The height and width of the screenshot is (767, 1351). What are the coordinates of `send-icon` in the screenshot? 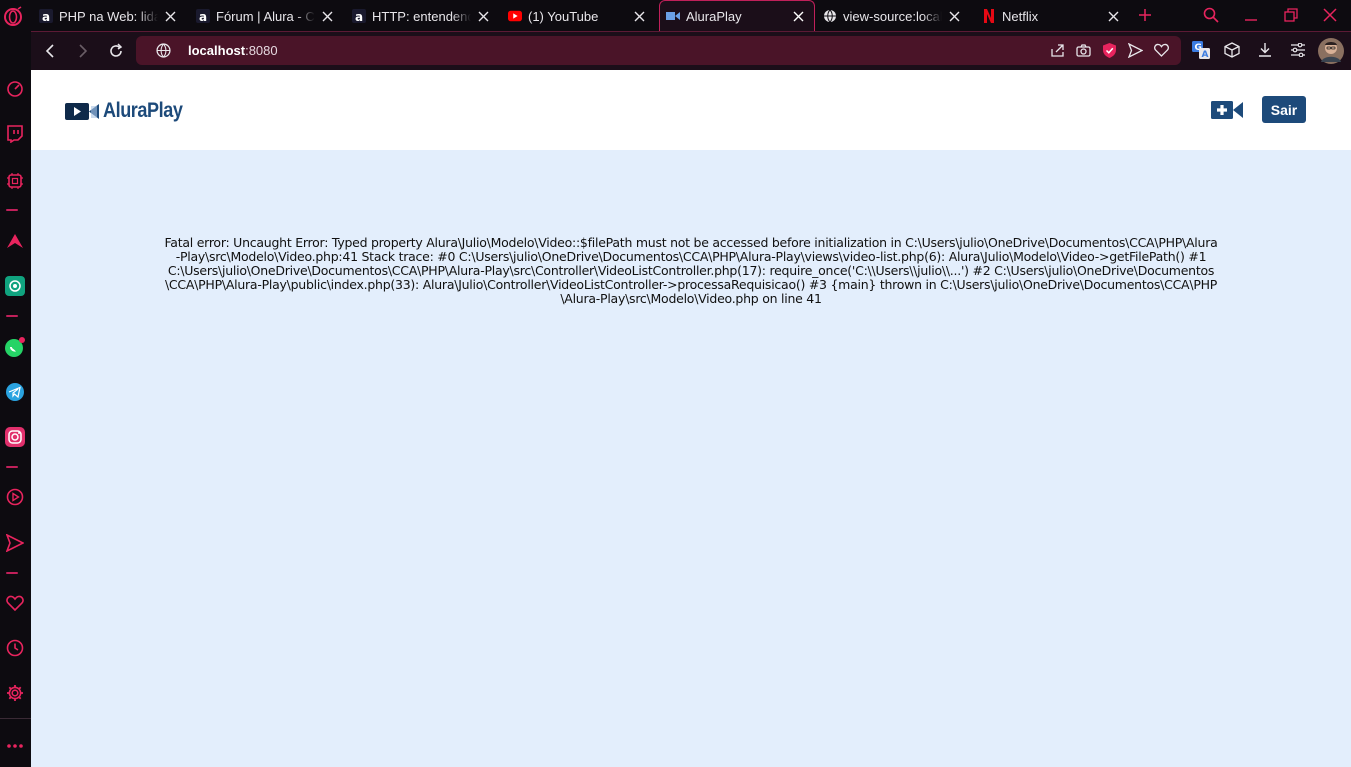 It's located at (1135, 52).